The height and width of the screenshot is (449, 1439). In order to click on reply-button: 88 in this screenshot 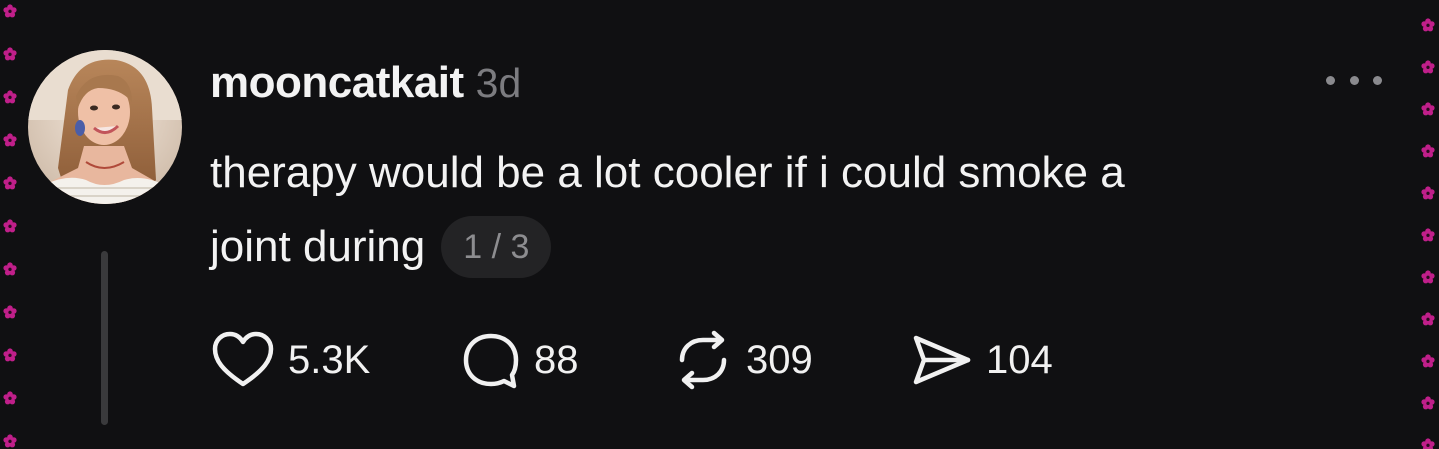, I will do `click(566, 360)`.